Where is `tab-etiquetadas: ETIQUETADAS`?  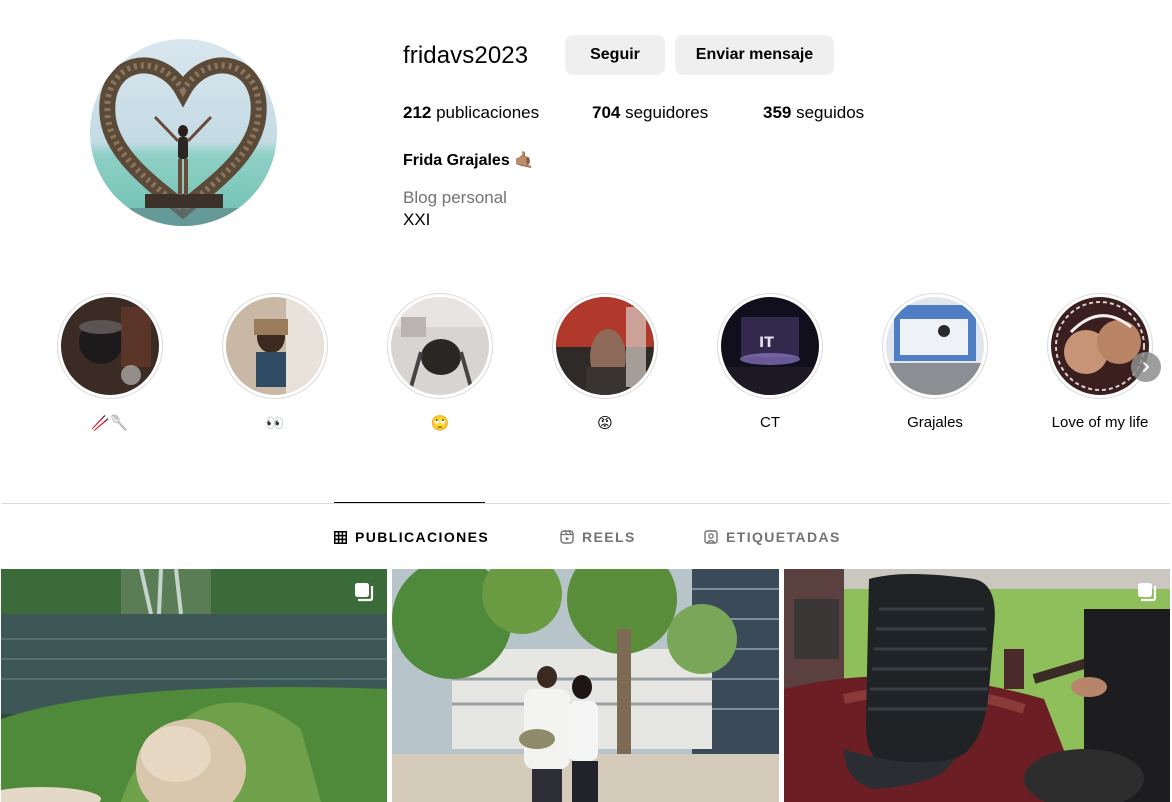
tab-etiquetadas: ETIQUETADAS is located at coordinates (772, 537).